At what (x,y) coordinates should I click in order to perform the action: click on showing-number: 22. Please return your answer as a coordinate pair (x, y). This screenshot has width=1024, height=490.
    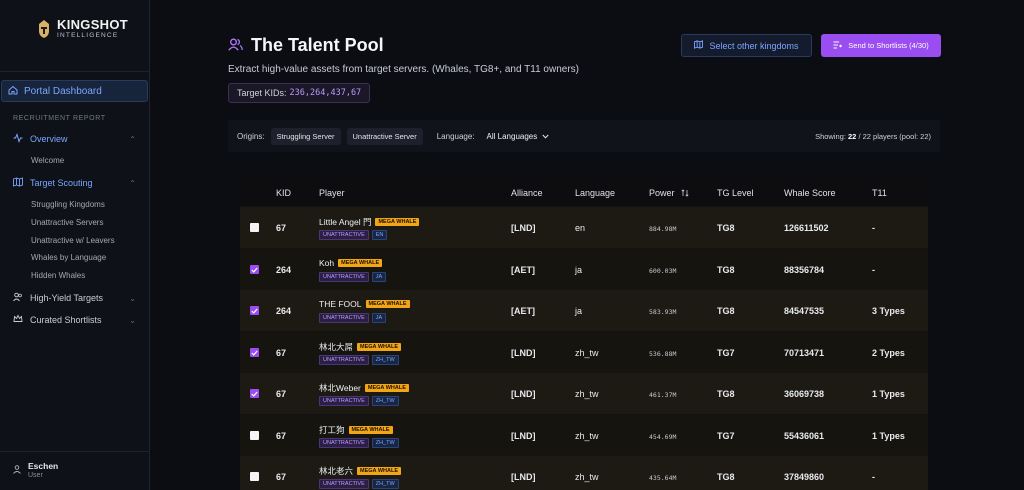
    Looking at the image, I should click on (852, 136).